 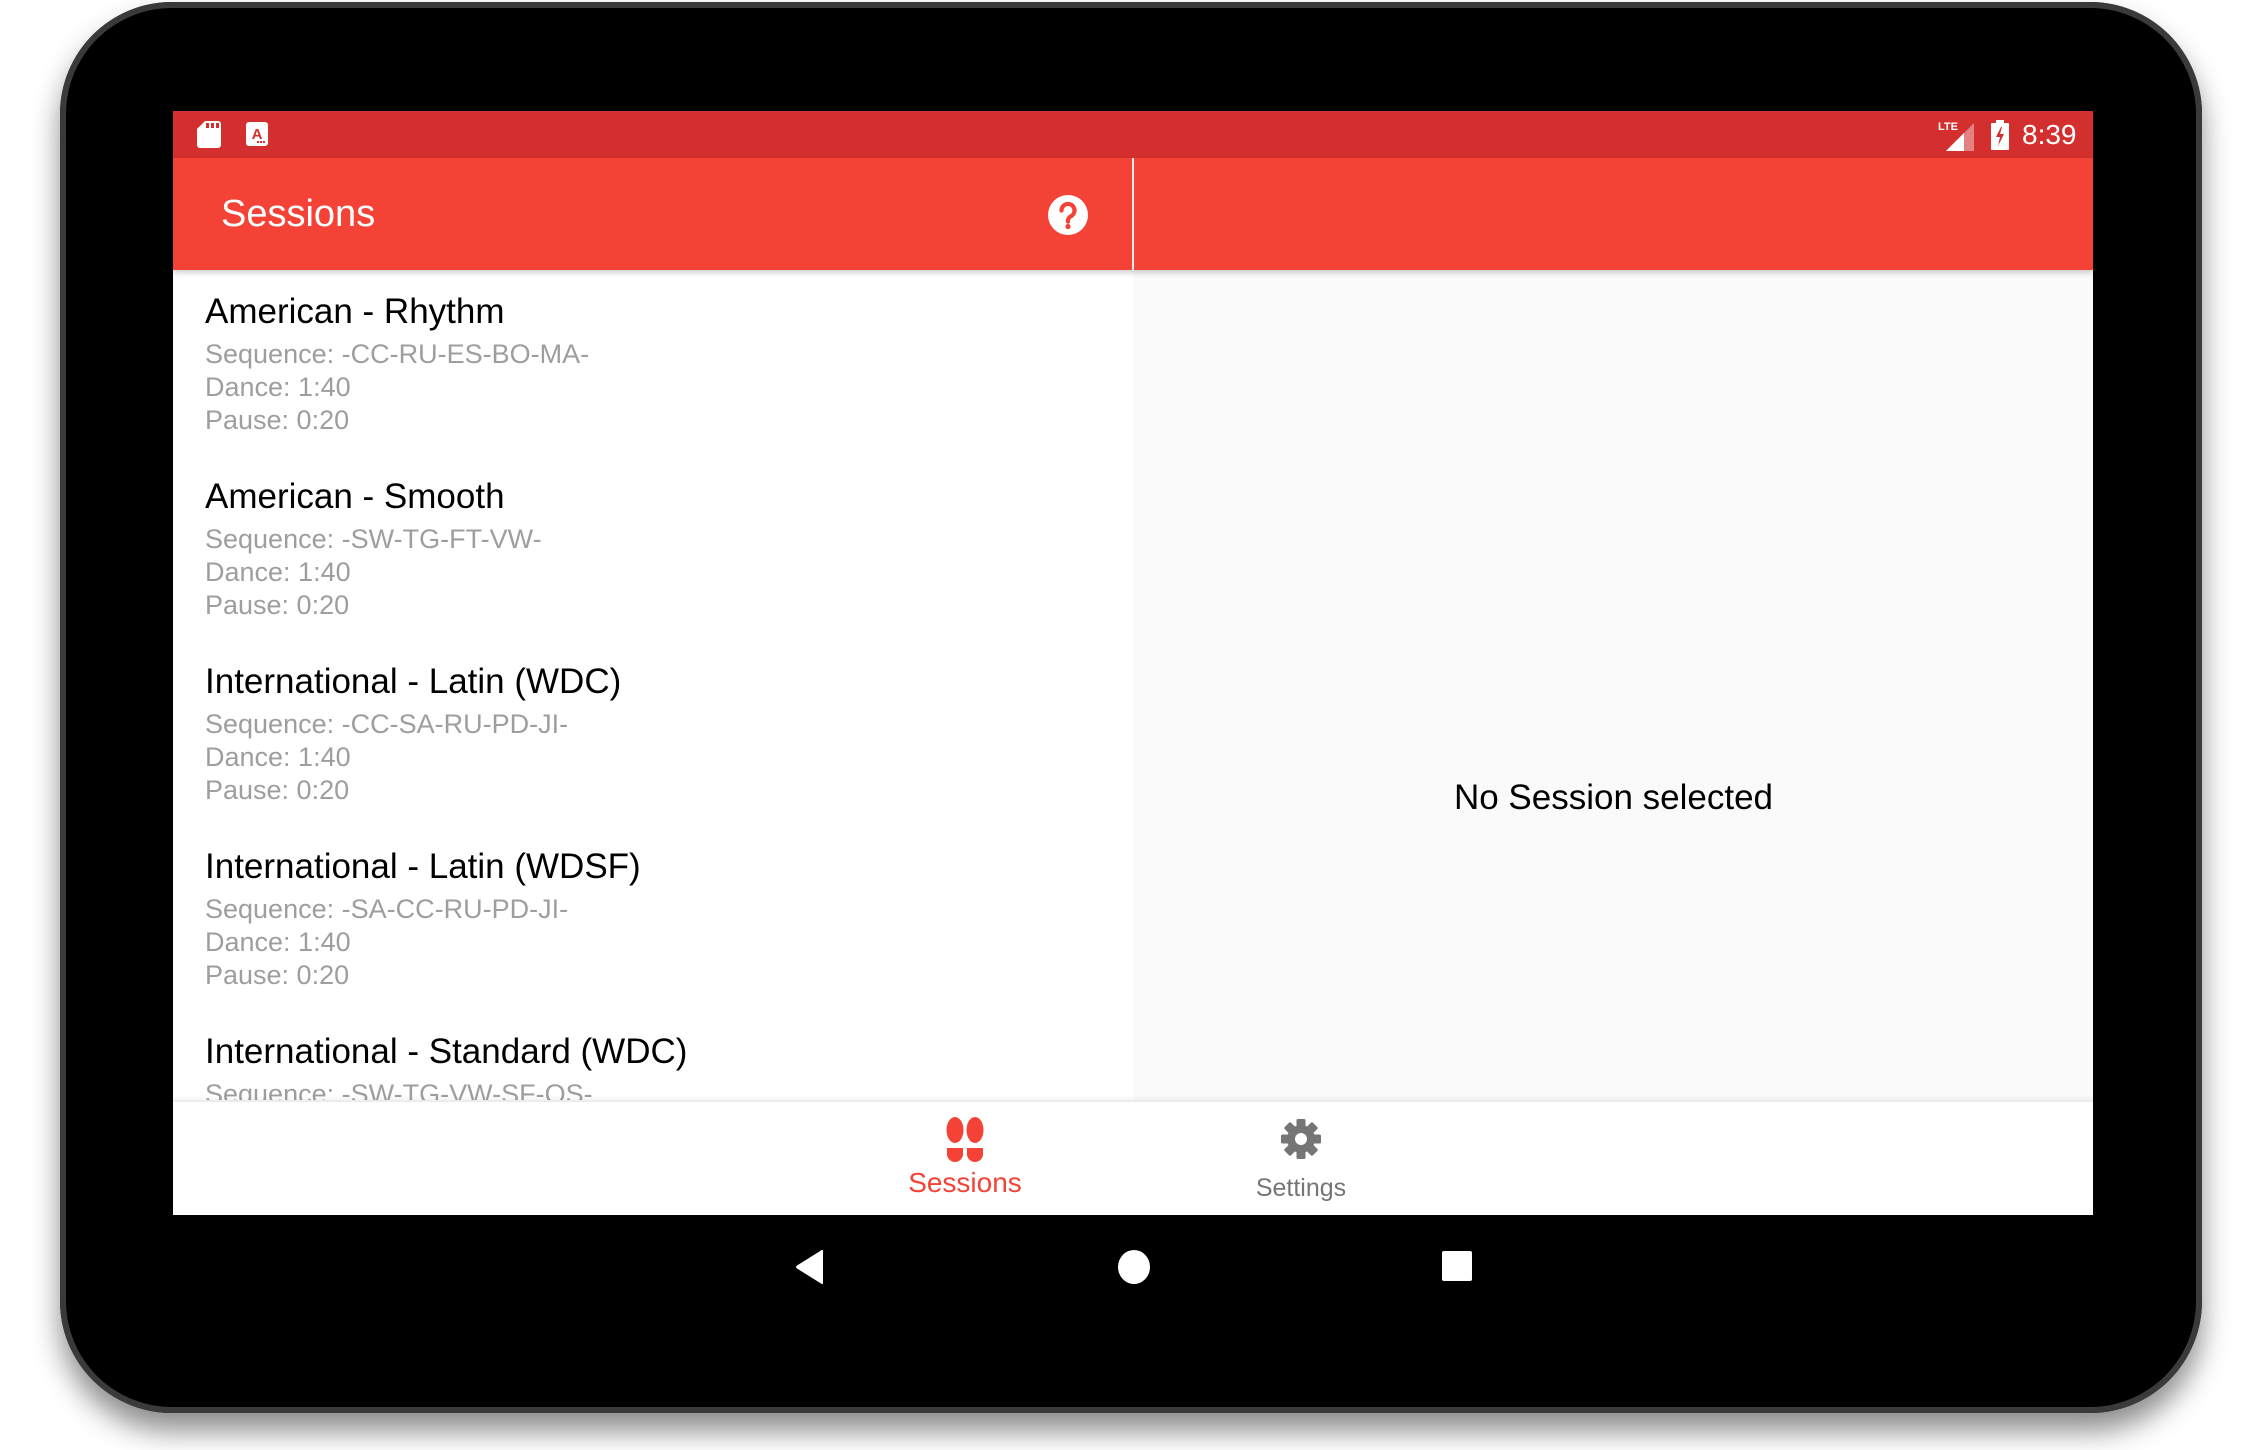 What do you see at coordinates (1301, 1139) in the screenshot?
I see `gear-icon` at bounding box center [1301, 1139].